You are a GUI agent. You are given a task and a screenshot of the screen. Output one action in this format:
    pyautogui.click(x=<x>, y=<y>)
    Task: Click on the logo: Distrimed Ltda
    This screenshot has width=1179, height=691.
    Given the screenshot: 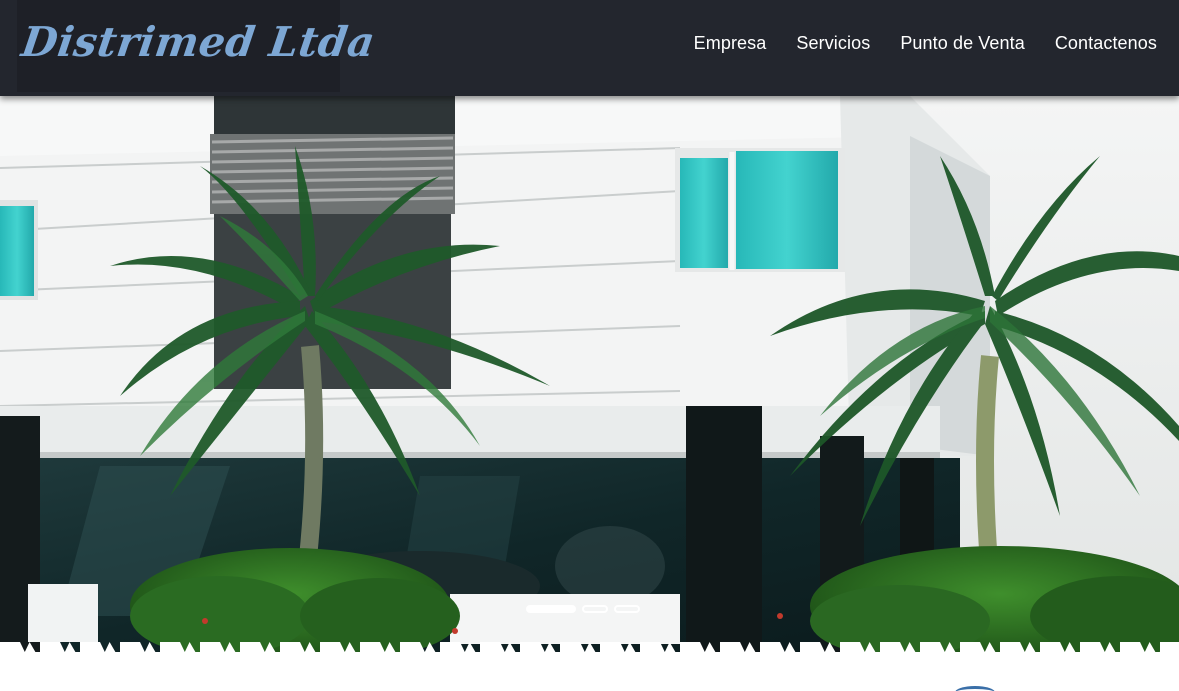 What is the action you would take?
    pyautogui.click(x=197, y=46)
    